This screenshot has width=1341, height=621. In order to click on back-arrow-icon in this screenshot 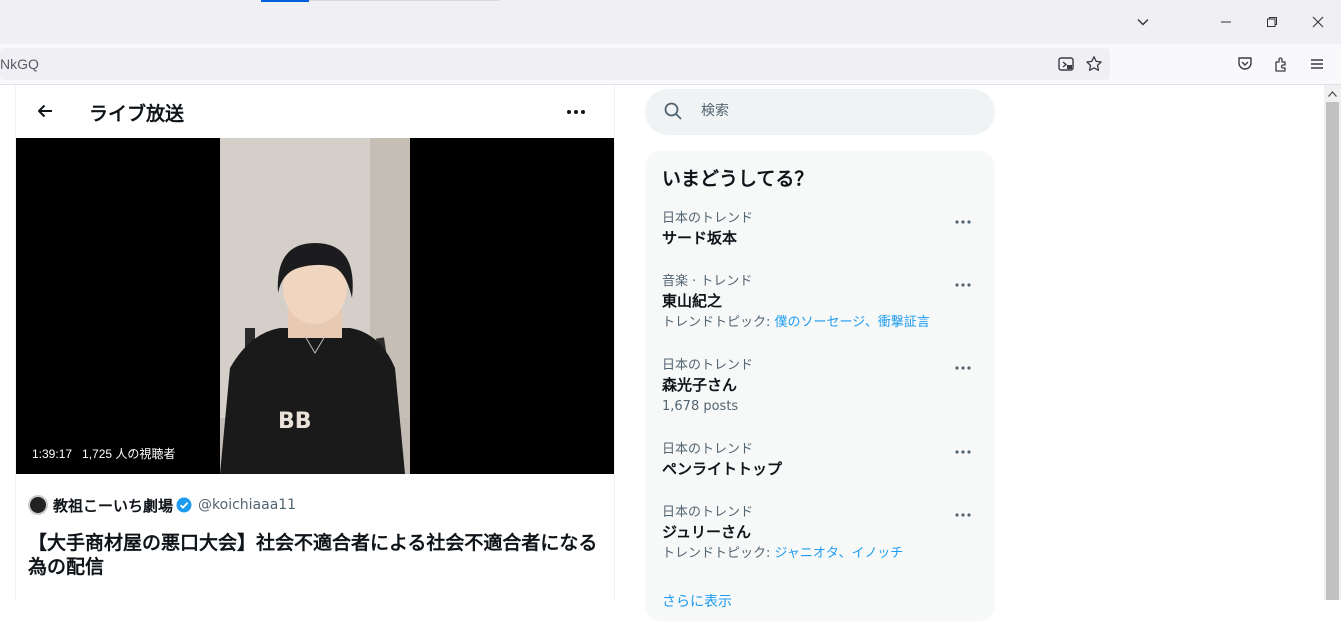, I will do `click(45, 111)`.